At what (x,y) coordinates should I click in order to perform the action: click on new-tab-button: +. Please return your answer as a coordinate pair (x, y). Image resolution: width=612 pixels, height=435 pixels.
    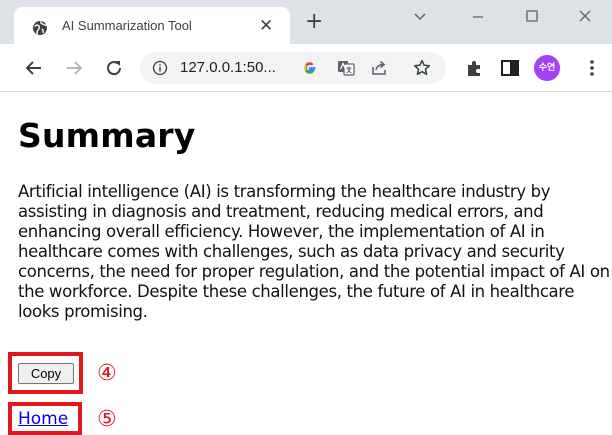
    Looking at the image, I should click on (314, 22).